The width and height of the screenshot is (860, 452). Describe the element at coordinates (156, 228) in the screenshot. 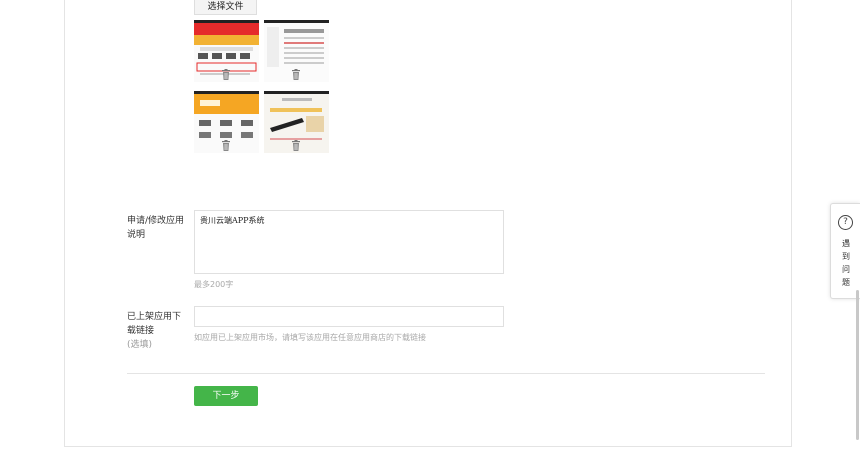

I see `description-label: 申请/修改应用说明` at that location.